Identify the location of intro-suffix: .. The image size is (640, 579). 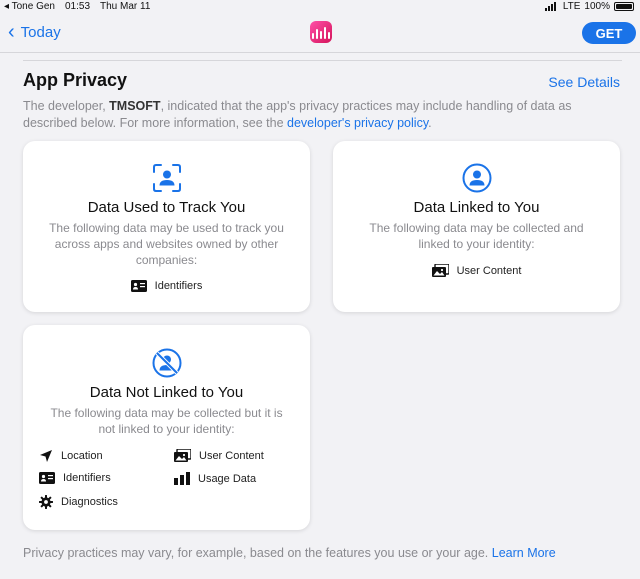
(430, 123).